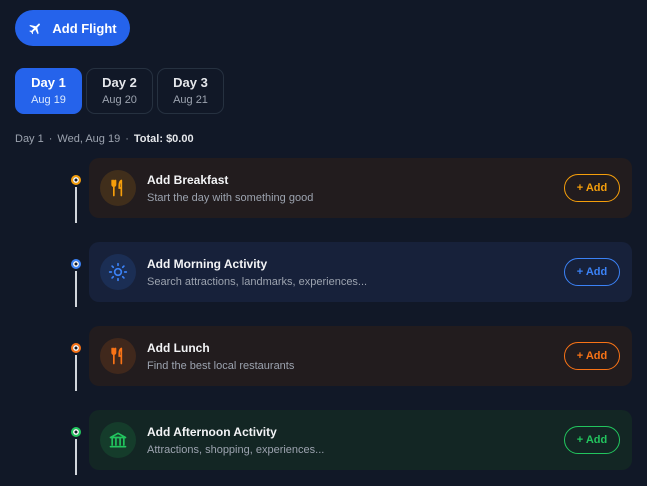 The height and width of the screenshot is (486, 647). Describe the element at coordinates (163, 139) in the screenshot. I see `summary-total: Total: $0.00` at that location.